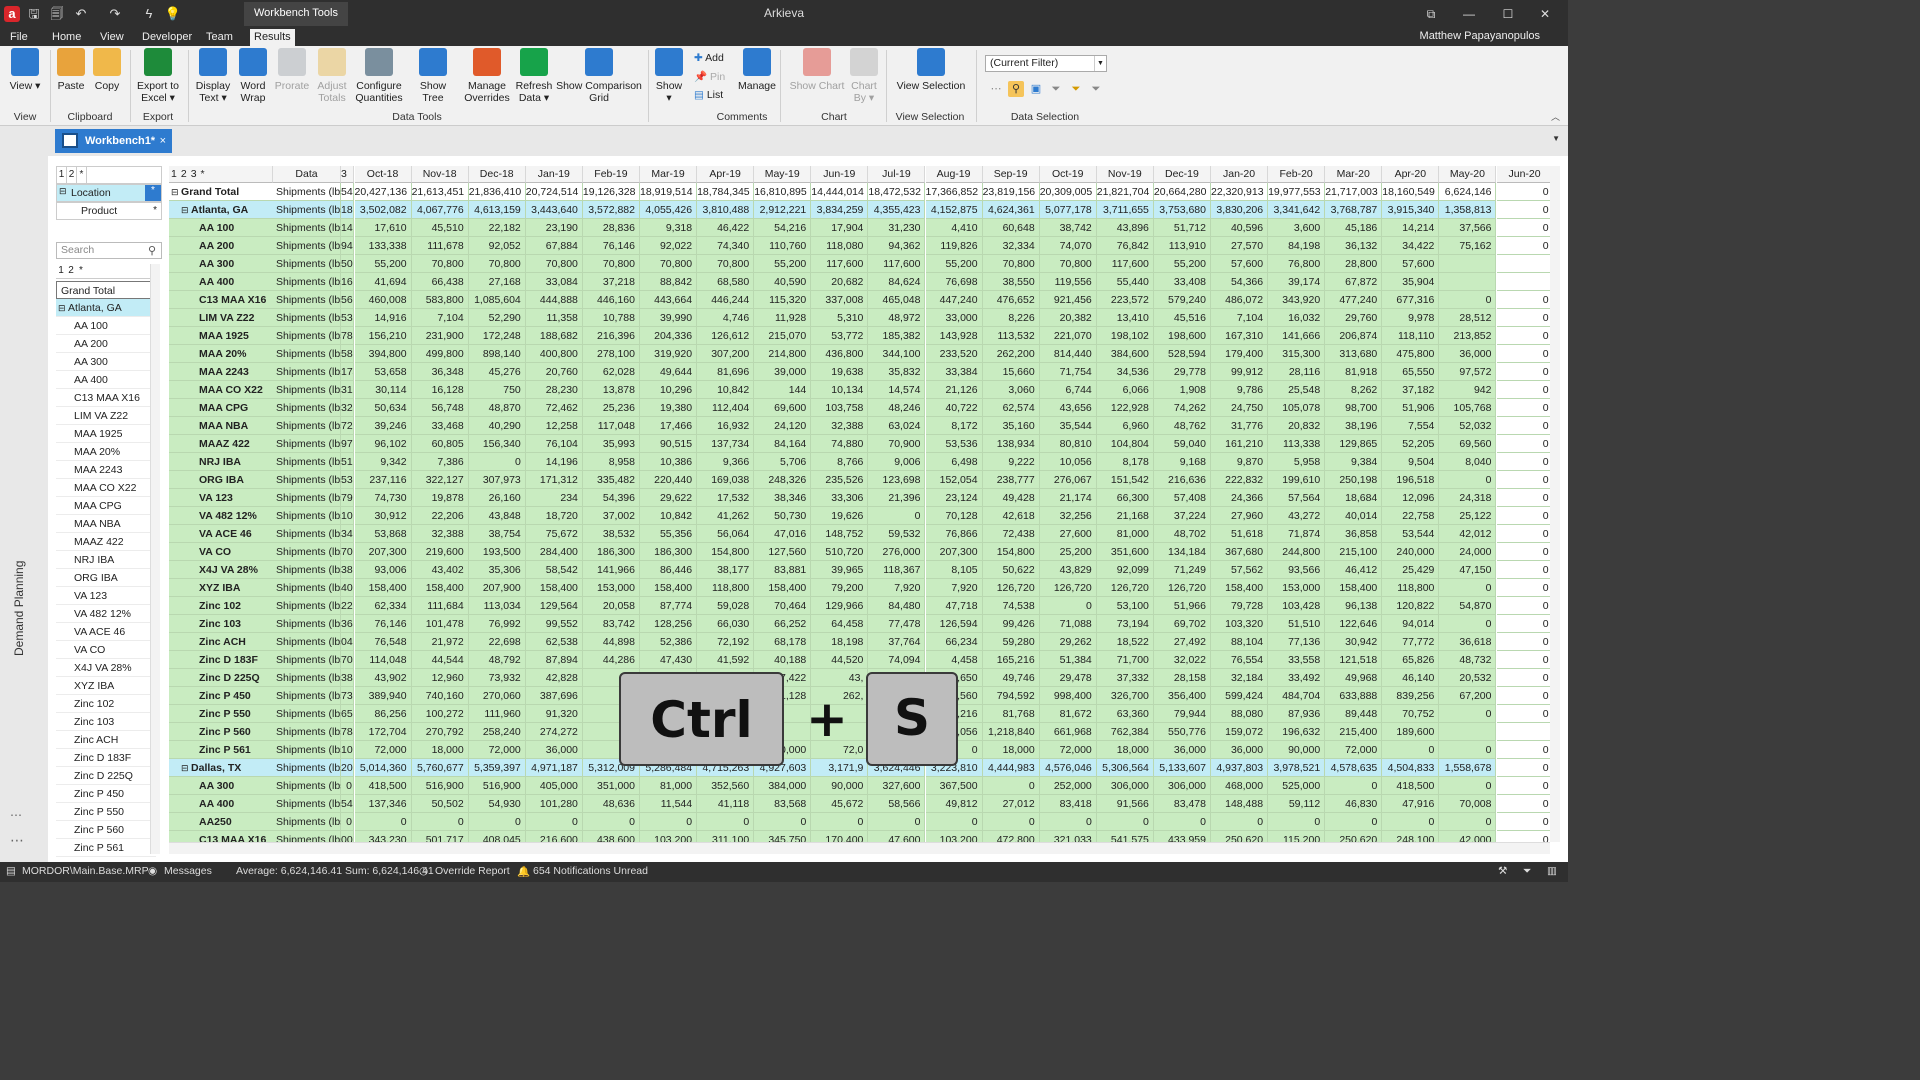 The image size is (1920, 1080). Describe the element at coordinates (106, 650) in the screenshot. I see `tree-item: VA CO` at that location.